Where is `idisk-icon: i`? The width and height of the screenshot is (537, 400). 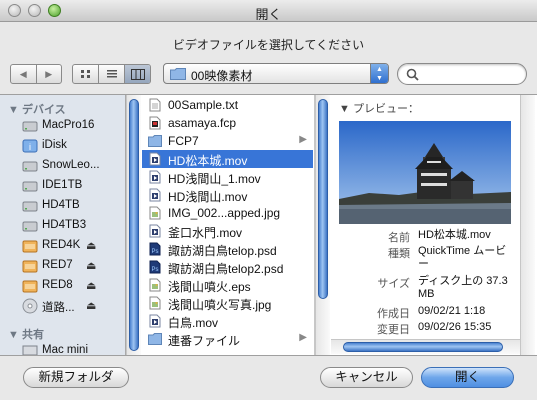 idisk-icon: i is located at coordinates (30, 146).